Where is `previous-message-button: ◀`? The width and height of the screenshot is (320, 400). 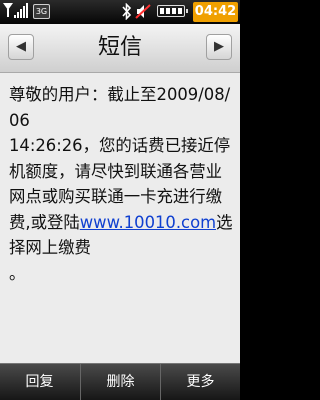 previous-message-button: ◀ is located at coordinates (21, 47).